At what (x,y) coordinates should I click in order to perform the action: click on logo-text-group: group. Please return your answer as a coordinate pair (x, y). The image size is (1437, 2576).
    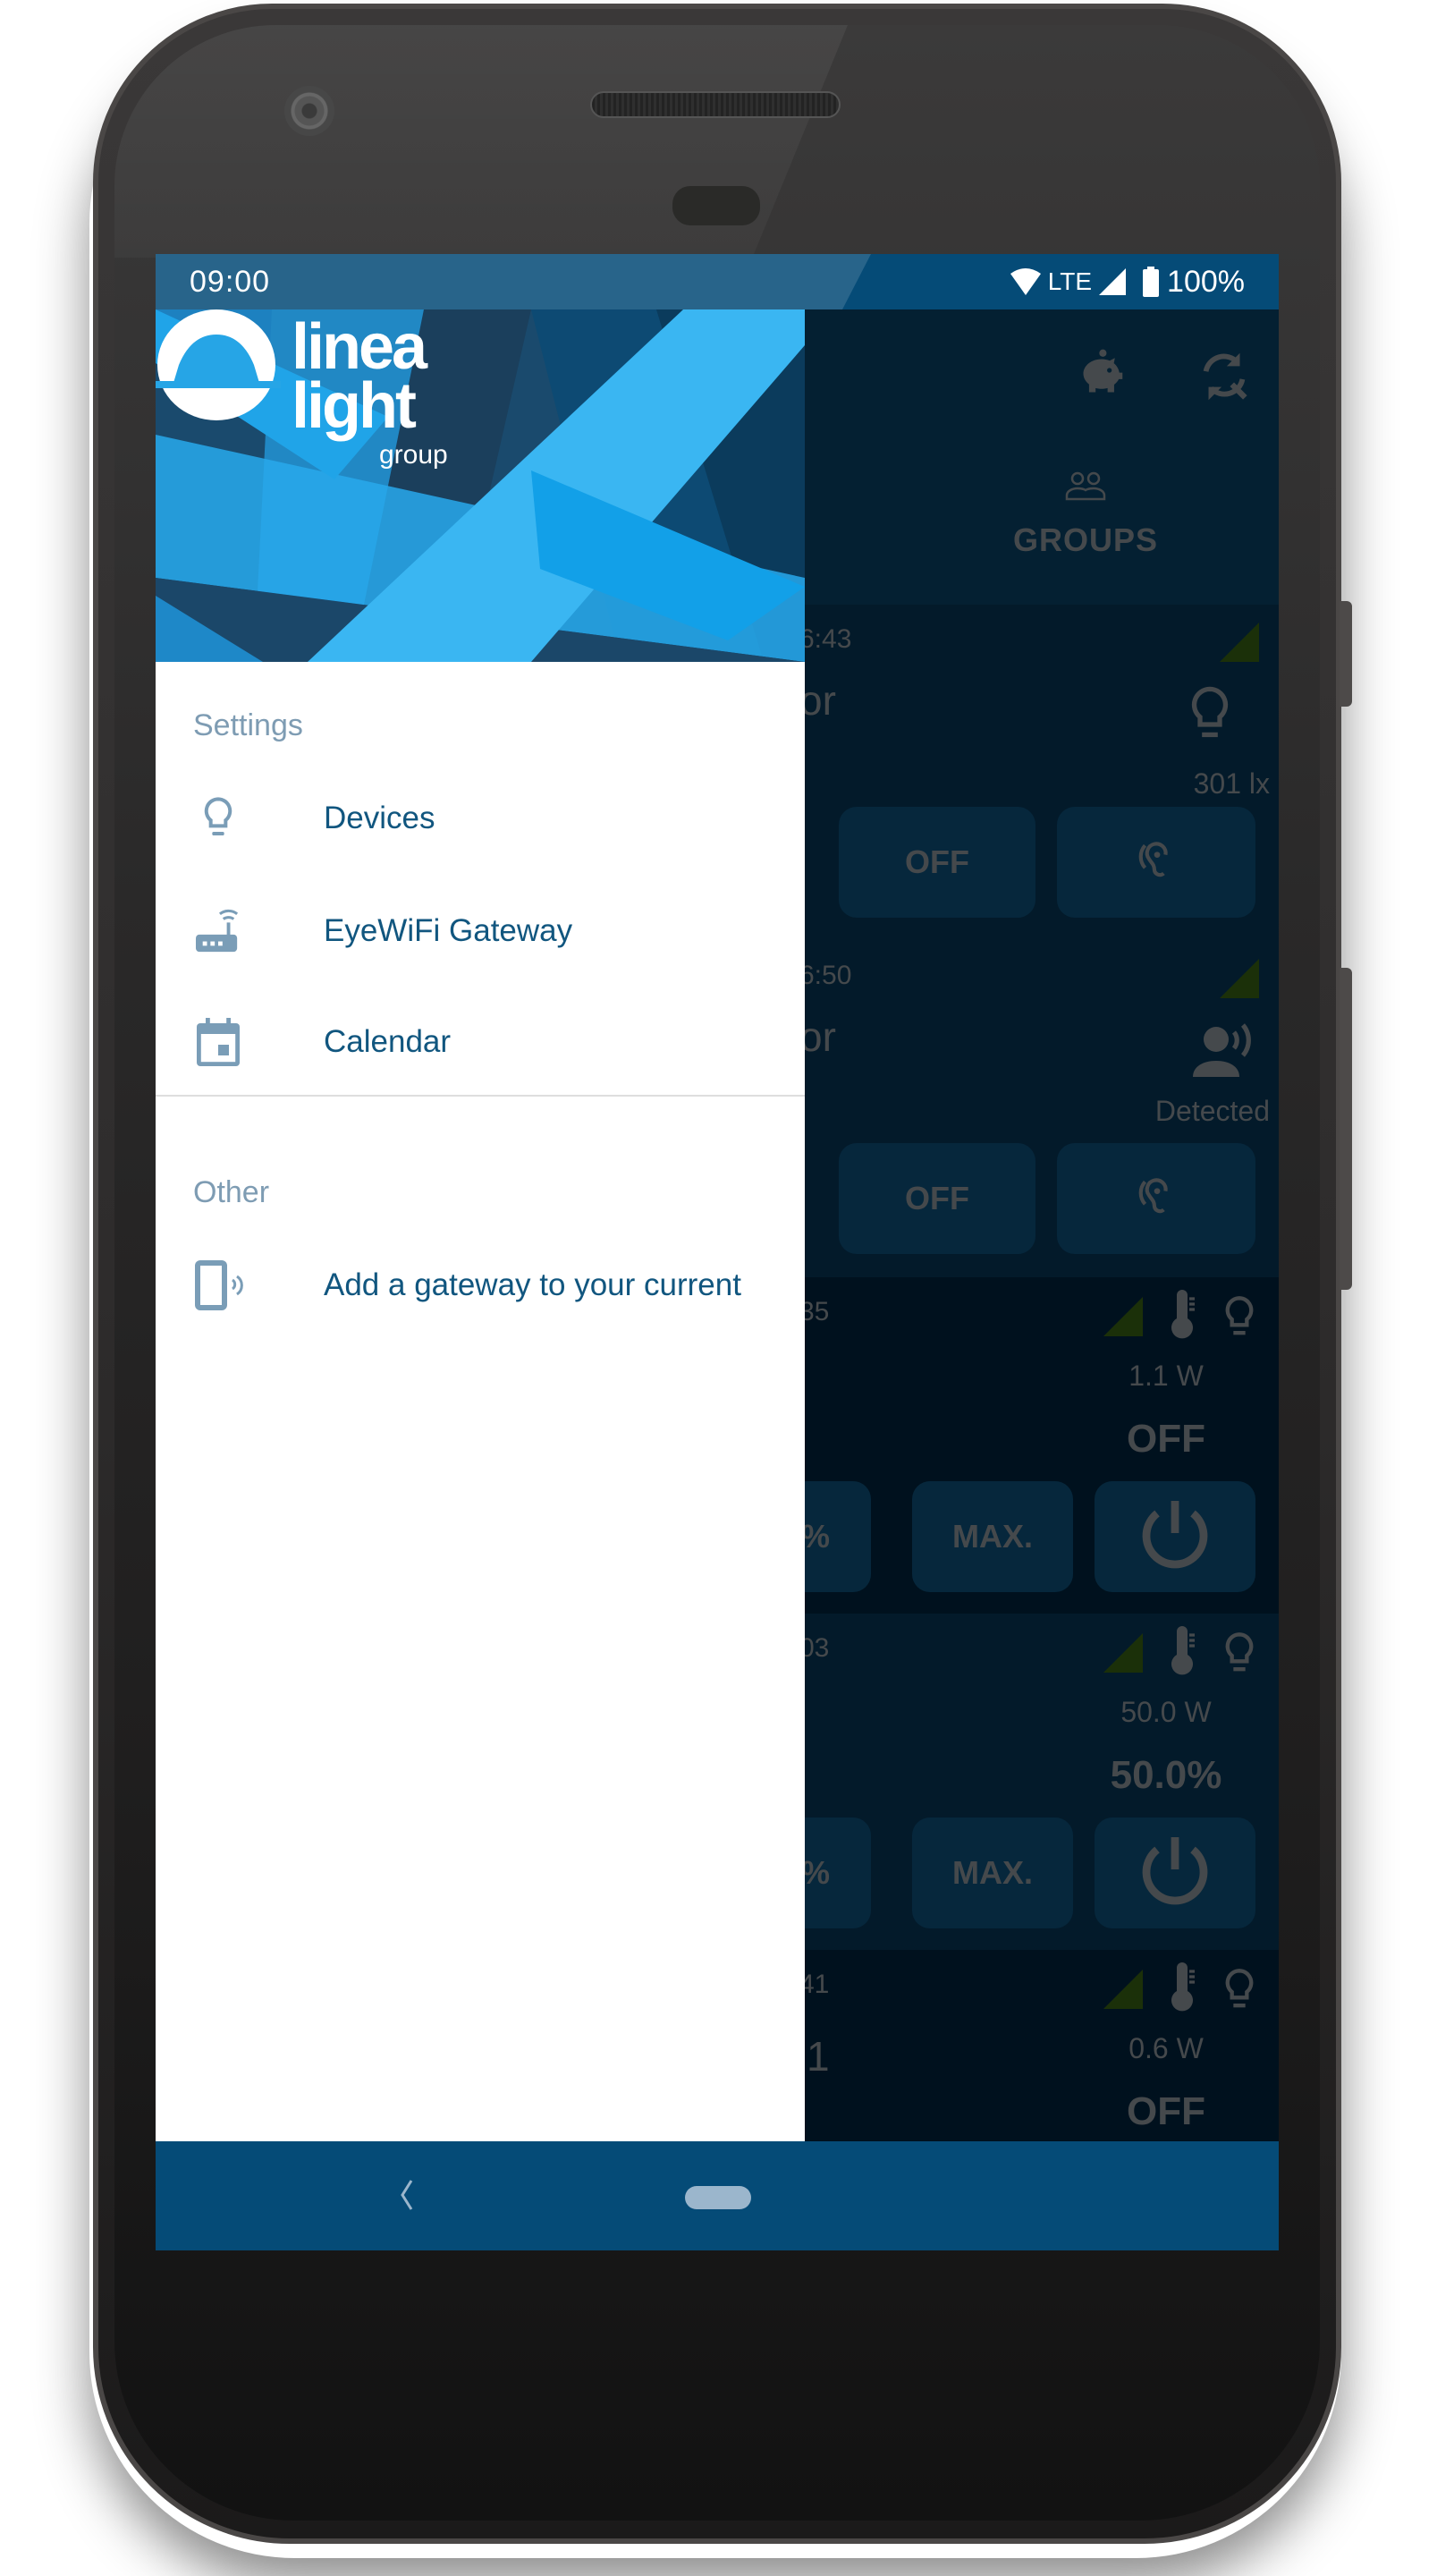
    Looking at the image, I should click on (414, 455).